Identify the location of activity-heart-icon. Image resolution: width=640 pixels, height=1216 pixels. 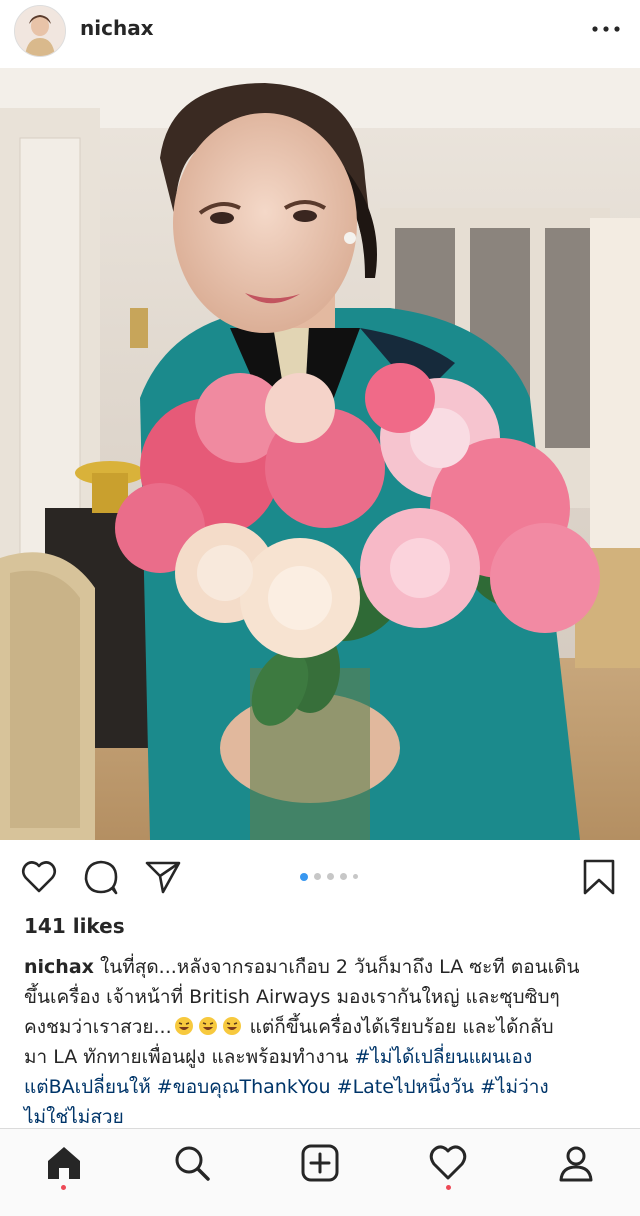
(448, 1163).